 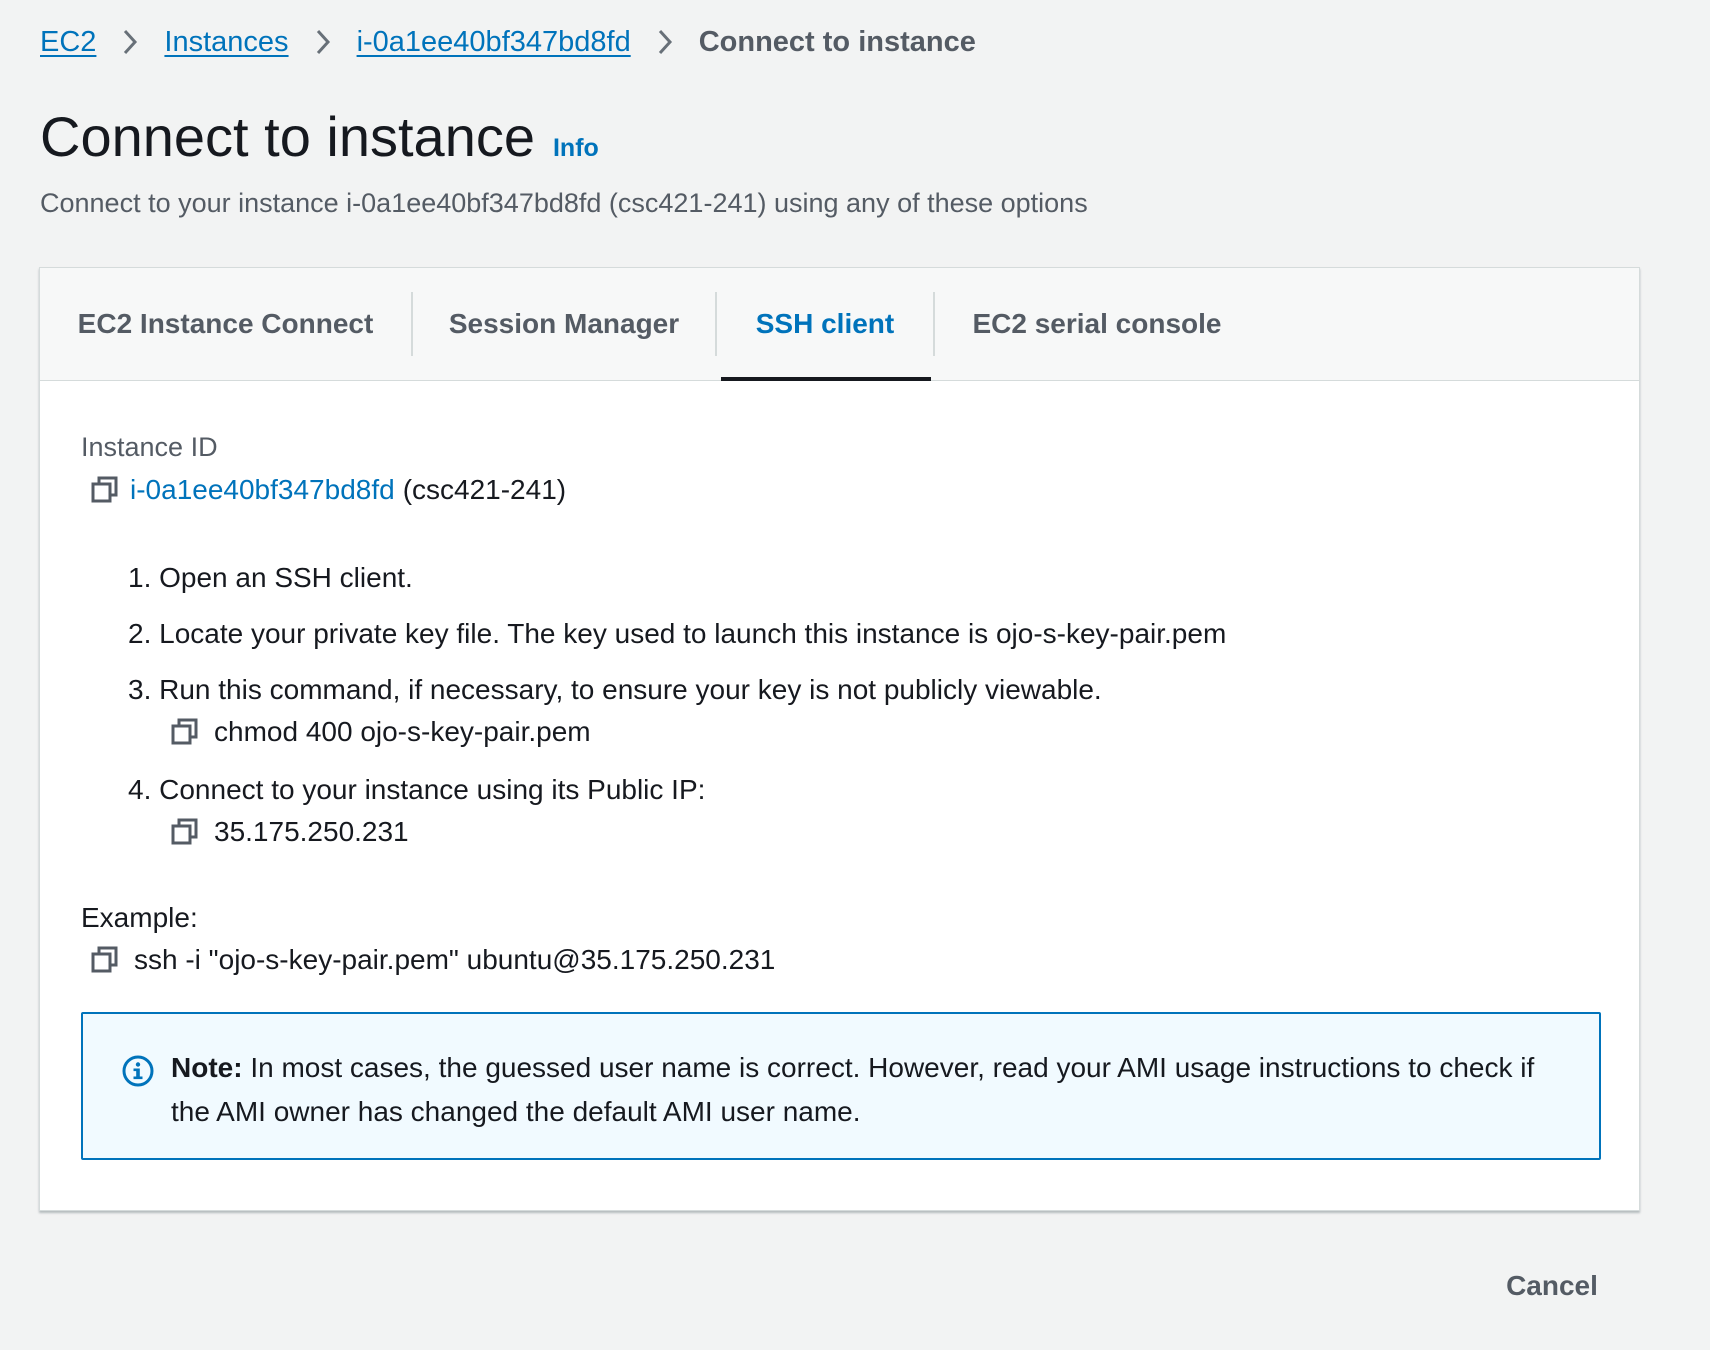 What do you see at coordinates (494, 42) in the screenshot?
I see `breadcrumb-link-instance-id: i-0a1ee40bf347bd8fd` at bounding box center [494, 42].